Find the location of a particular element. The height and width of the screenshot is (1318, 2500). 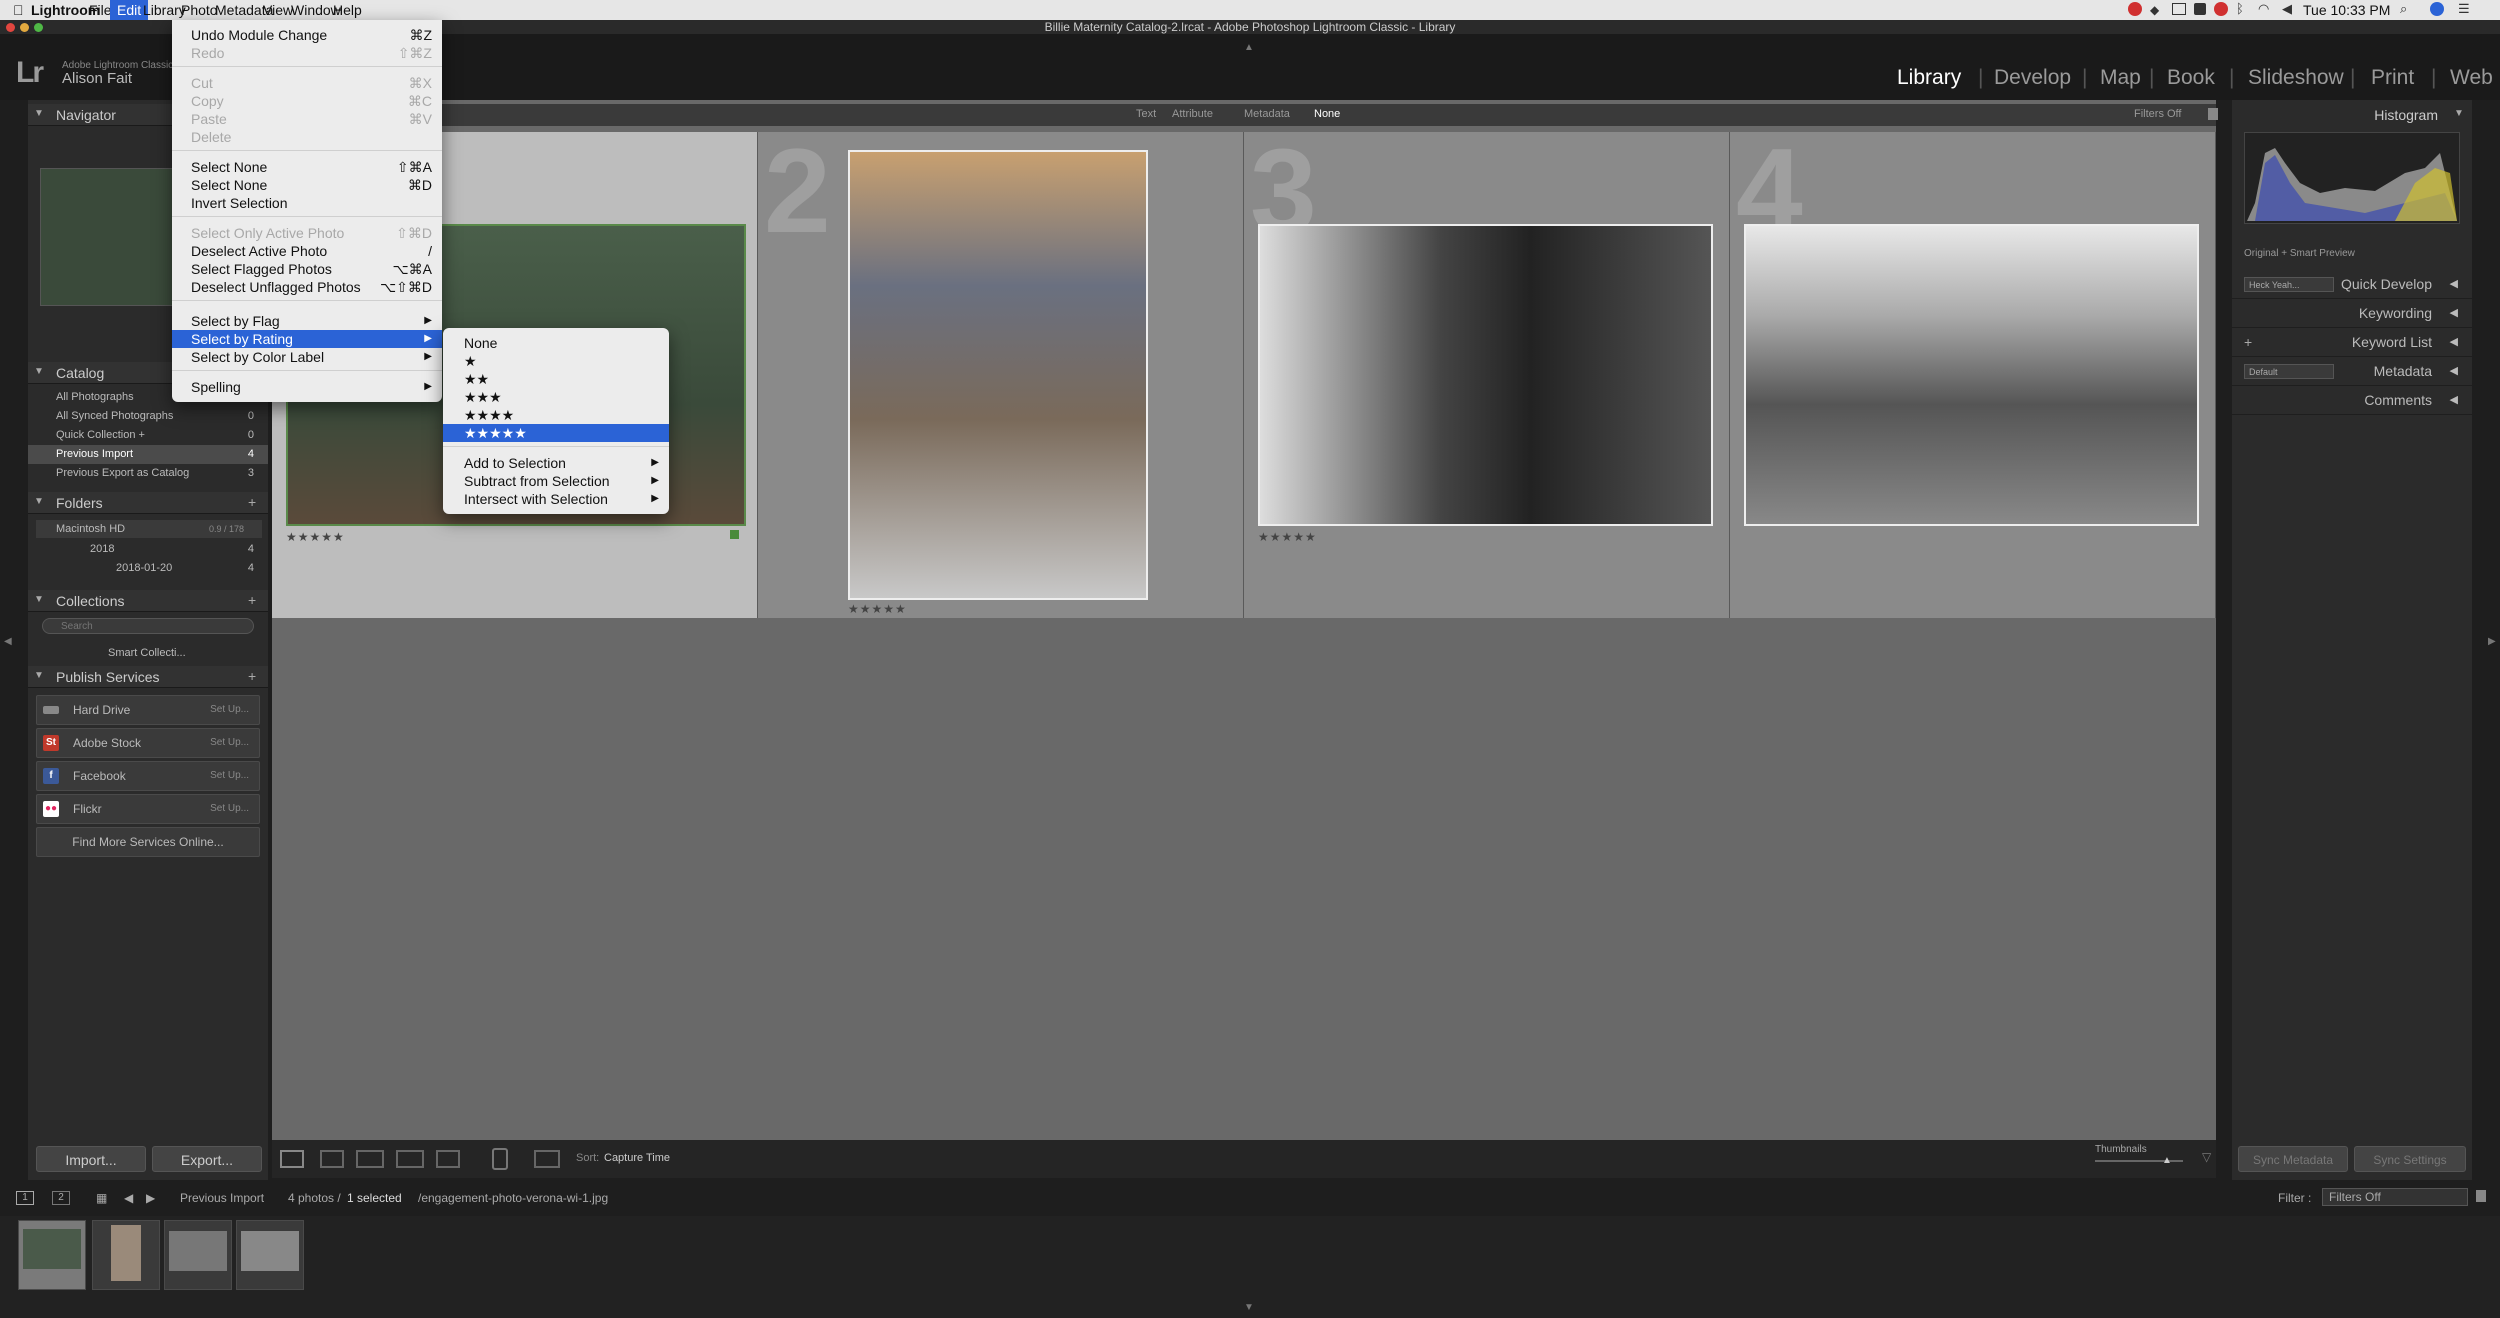

menu-item-spelling: Spelling ▶ is located at coordinates (307, 387).